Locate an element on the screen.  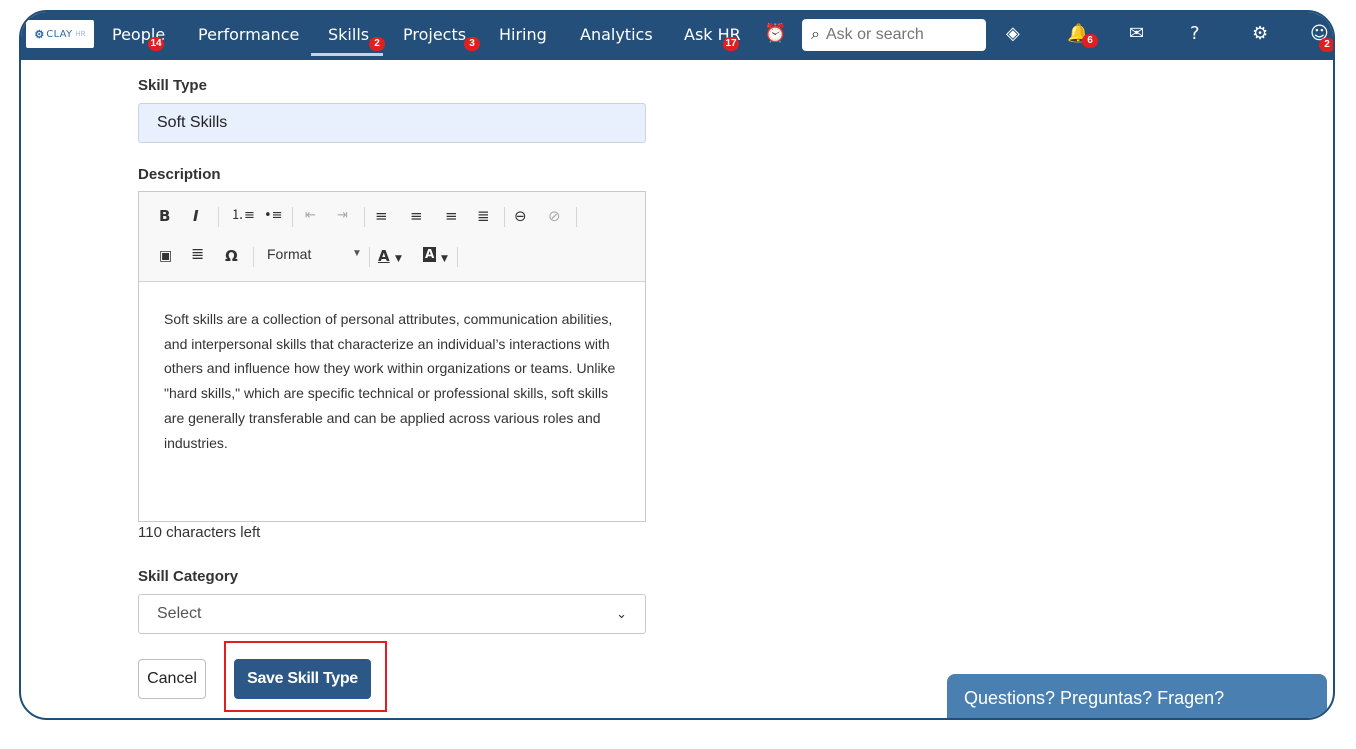
nav-projects-badge: 3 is located at coordinates (472, 44).